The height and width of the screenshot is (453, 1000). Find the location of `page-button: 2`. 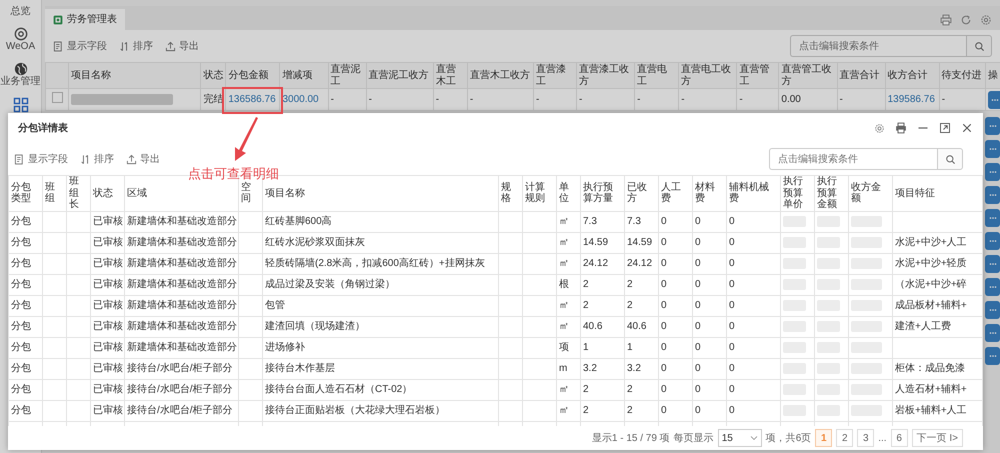

page-button: 2 is located at coordinates (845, 438).